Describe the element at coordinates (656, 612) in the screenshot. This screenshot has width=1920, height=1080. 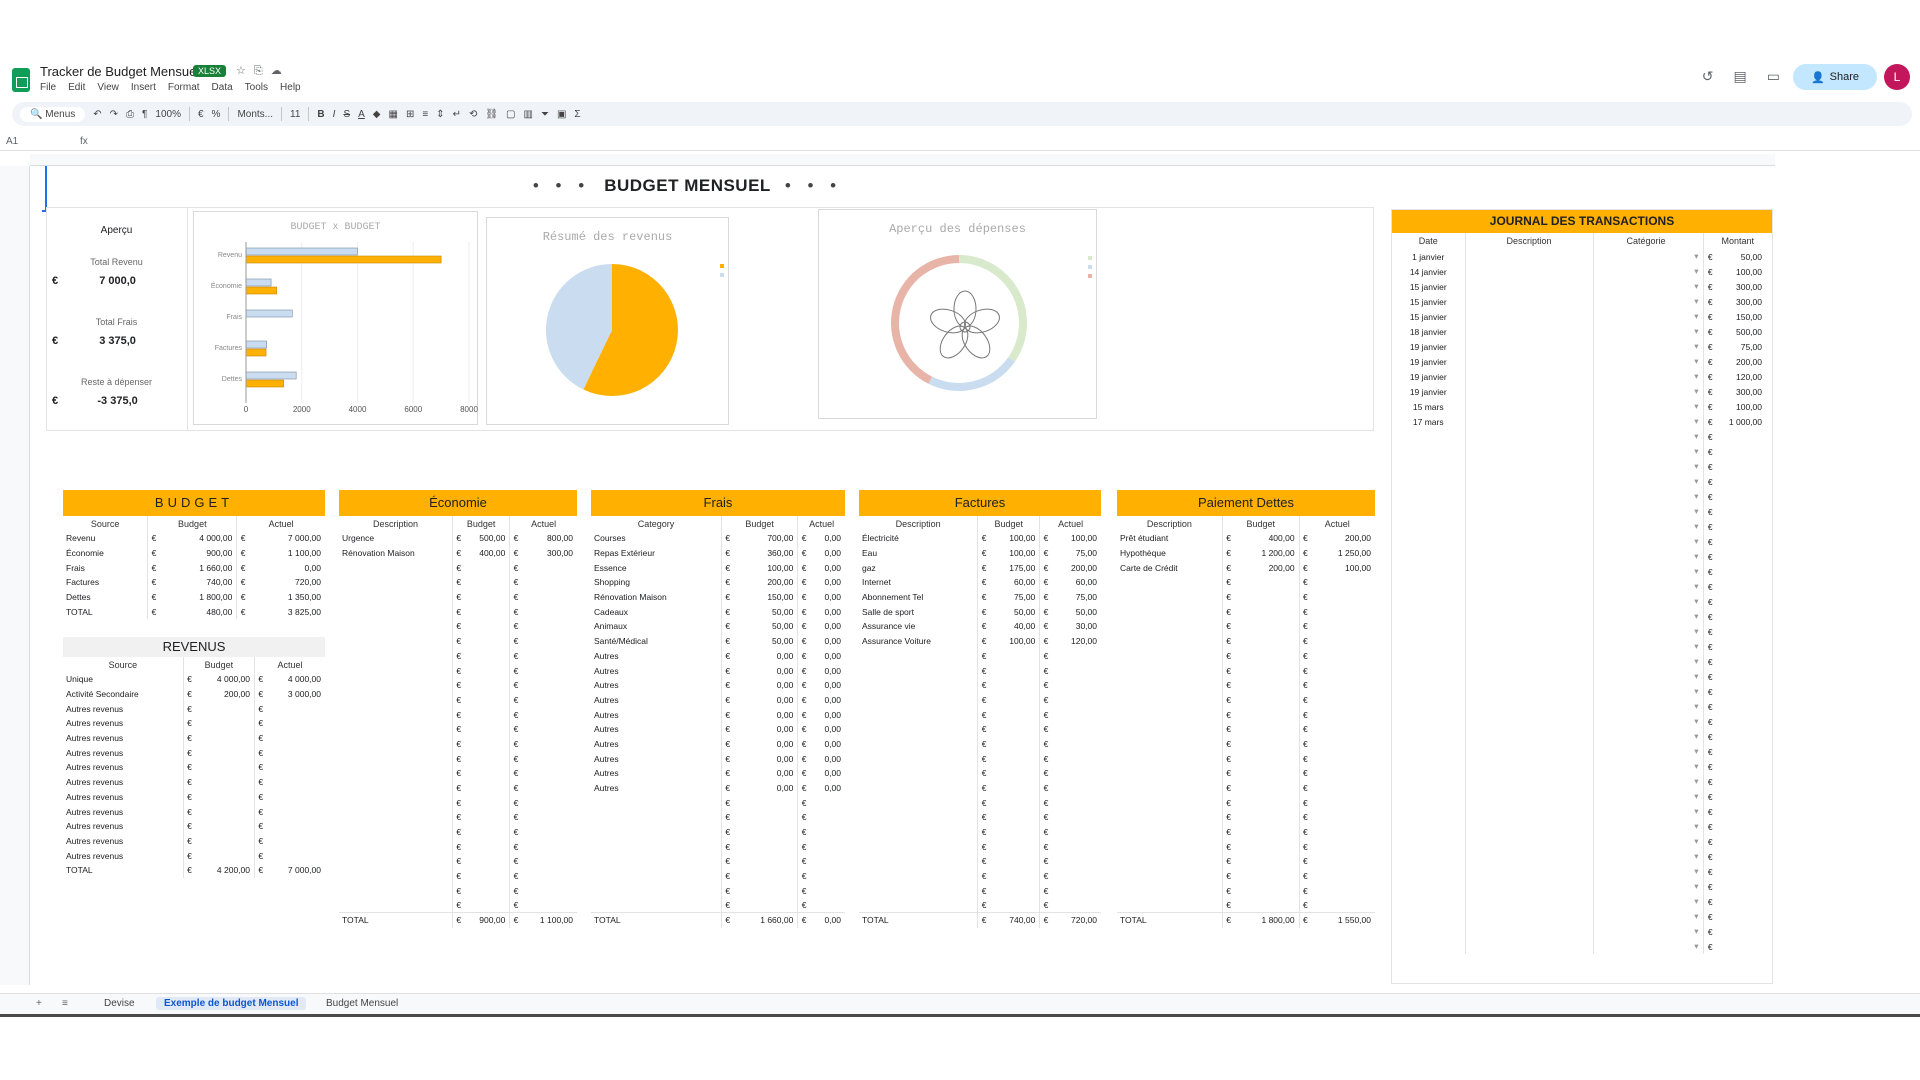
I see `name-cell: Cadeaux` at that location.